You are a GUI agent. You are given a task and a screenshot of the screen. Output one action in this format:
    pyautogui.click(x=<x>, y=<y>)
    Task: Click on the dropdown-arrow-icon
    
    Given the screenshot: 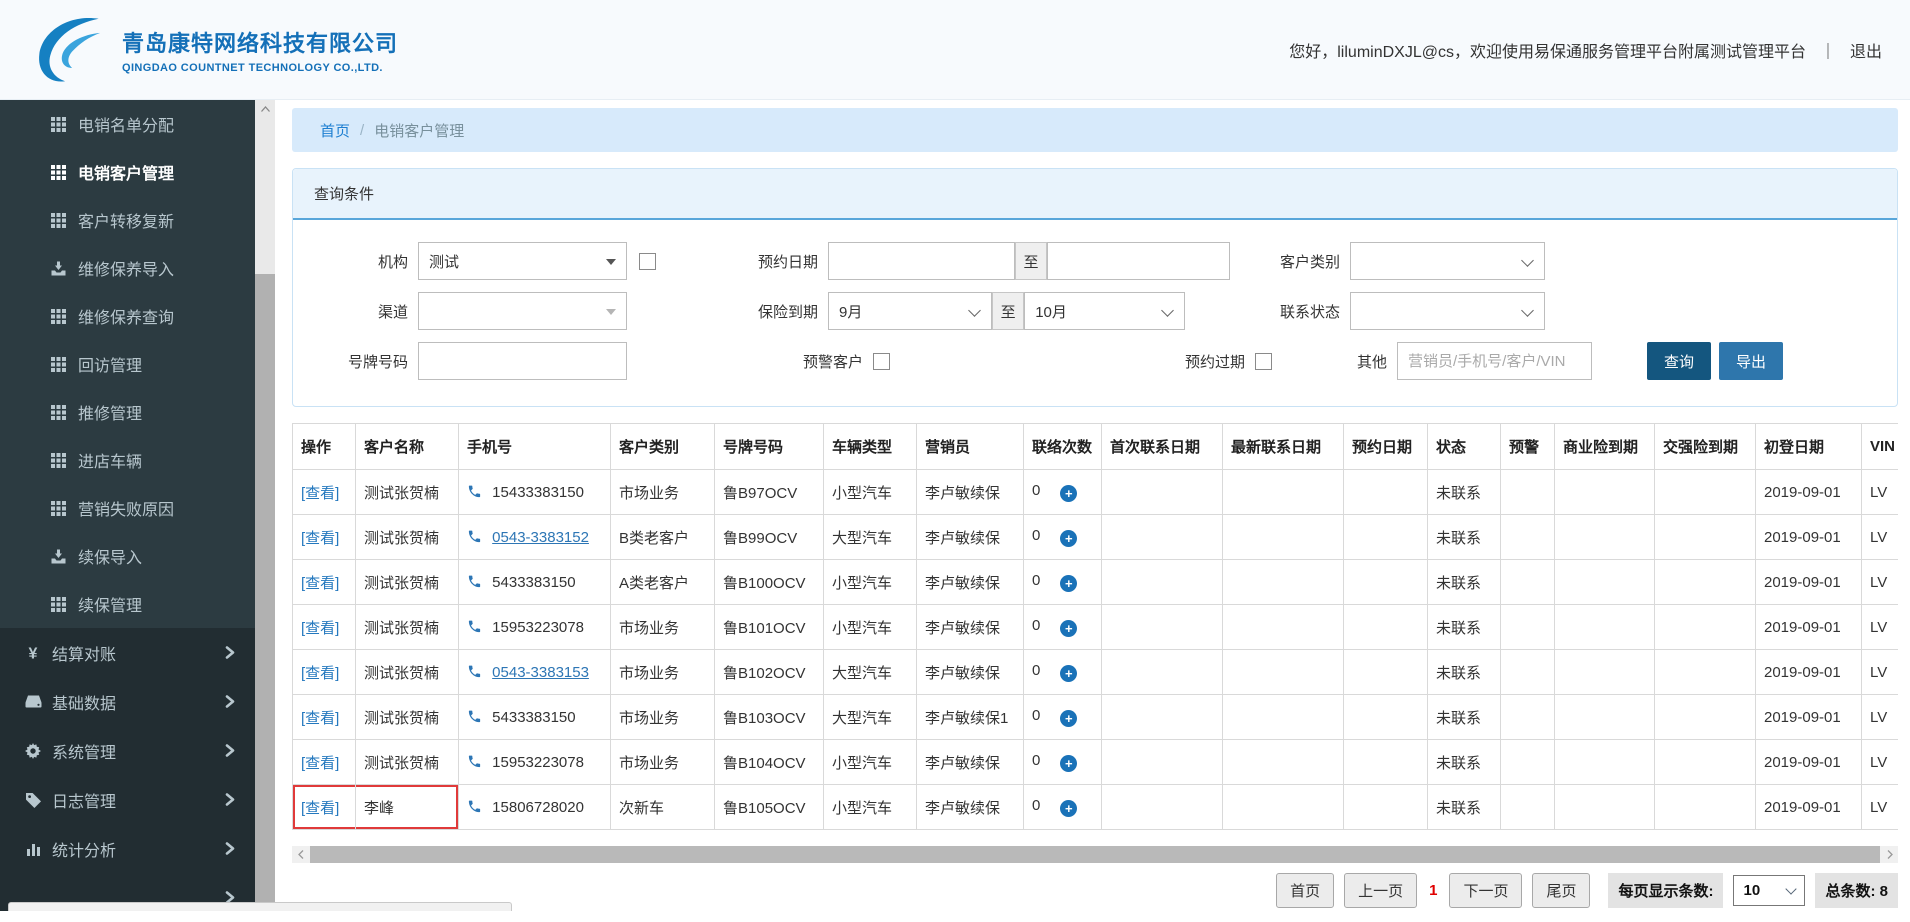 What is the action you would take?
    pyautogui.click(x=611, y=312)
    